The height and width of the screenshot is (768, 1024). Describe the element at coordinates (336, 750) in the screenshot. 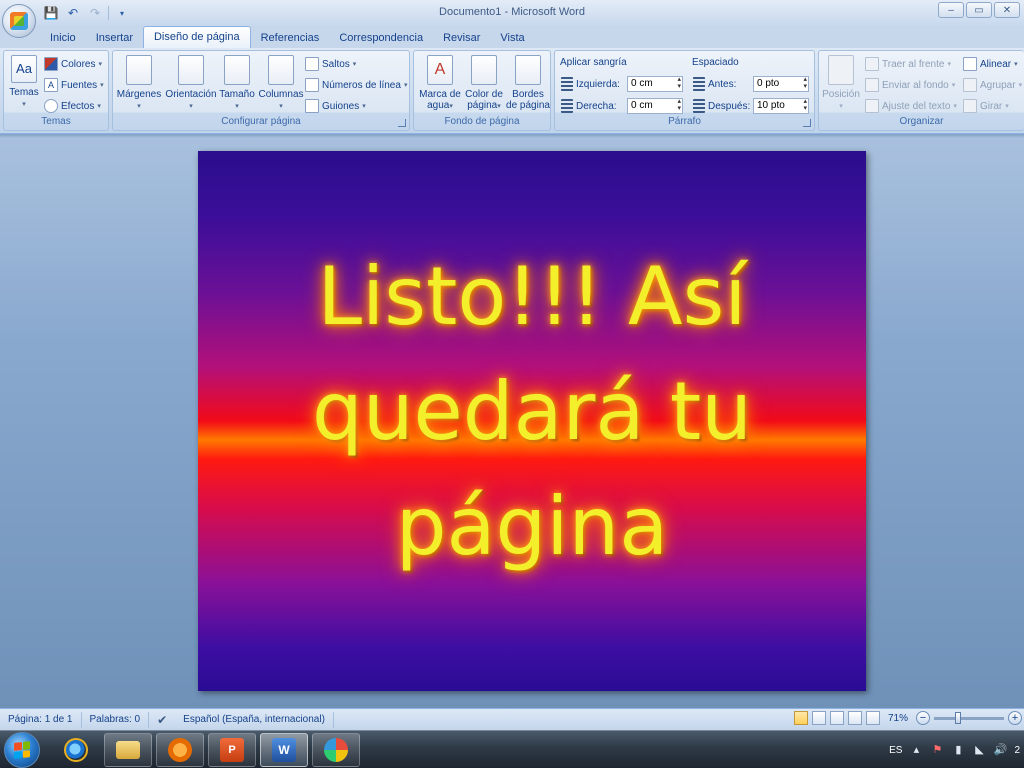

I see `taskbar-paint` at that location.